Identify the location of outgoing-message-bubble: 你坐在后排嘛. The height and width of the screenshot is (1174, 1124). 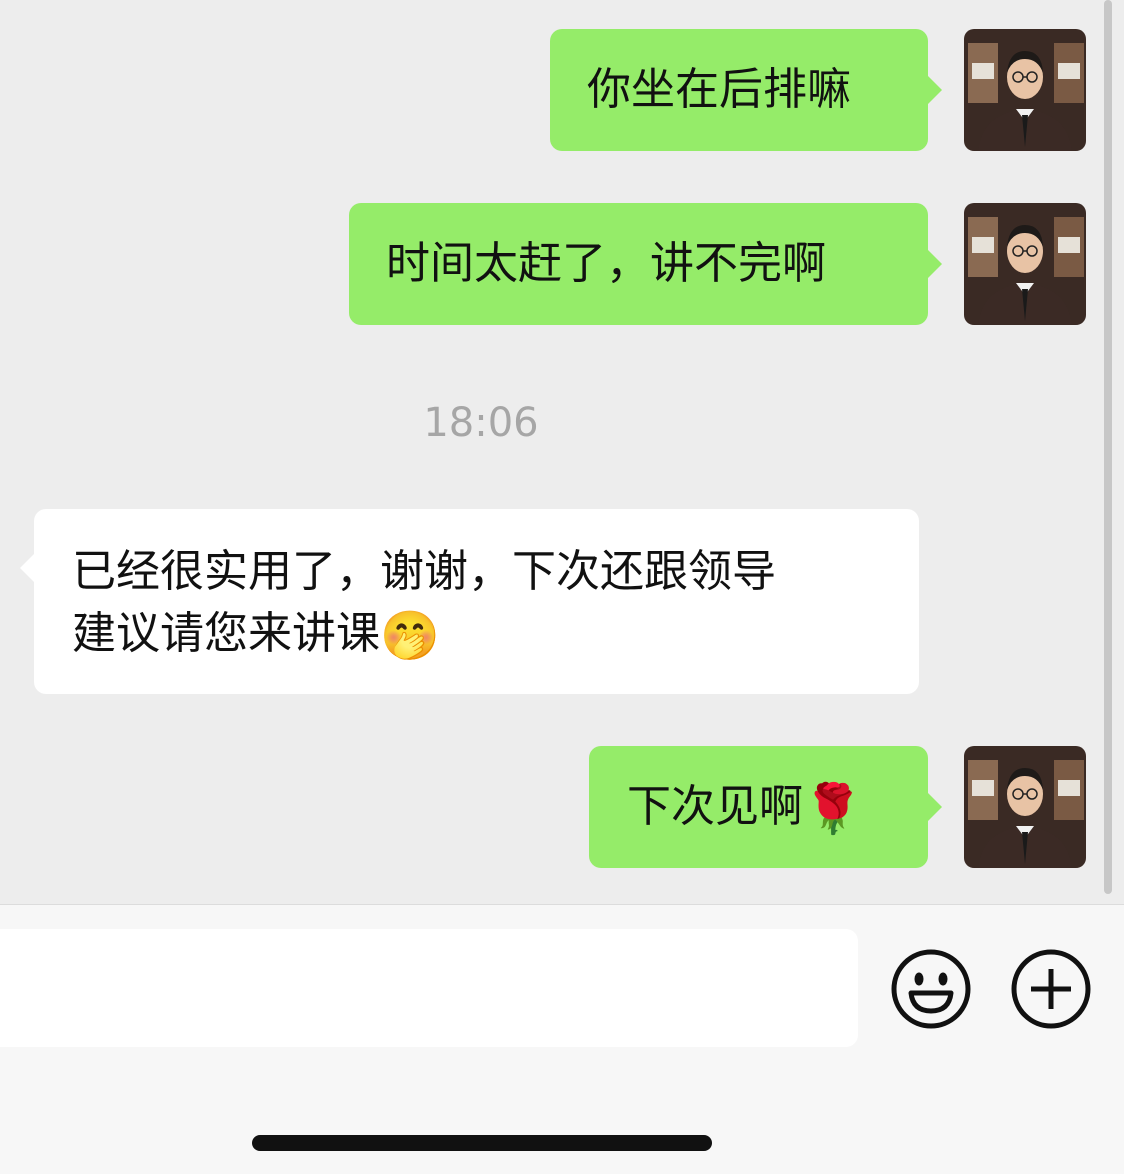
(746, 90).